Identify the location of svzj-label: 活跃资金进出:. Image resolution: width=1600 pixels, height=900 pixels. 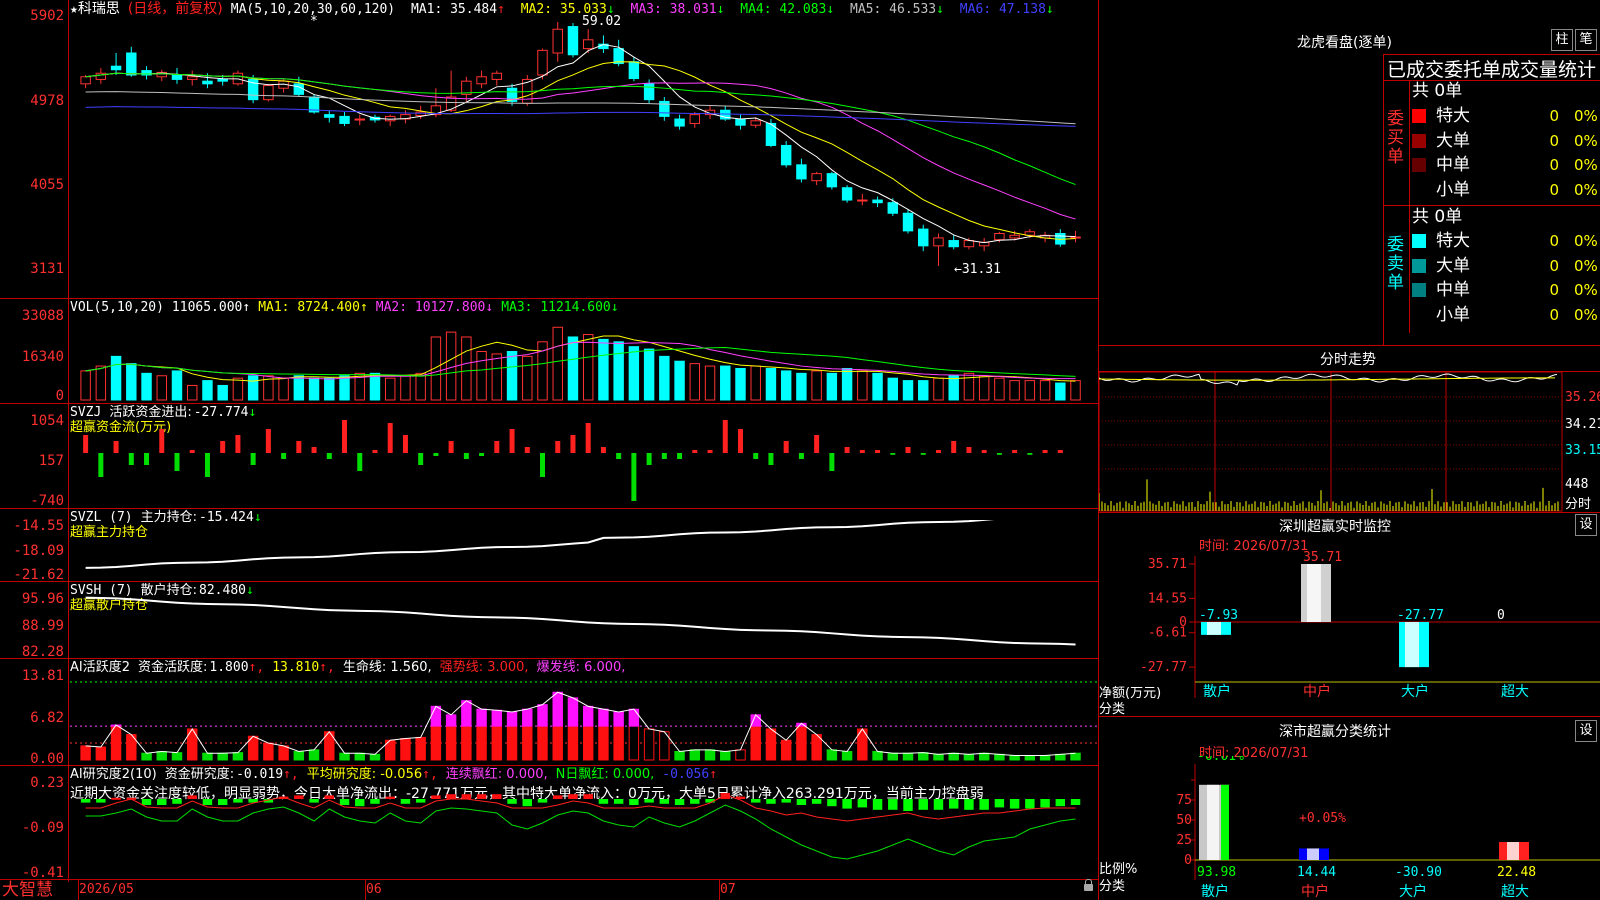
(150, 412).